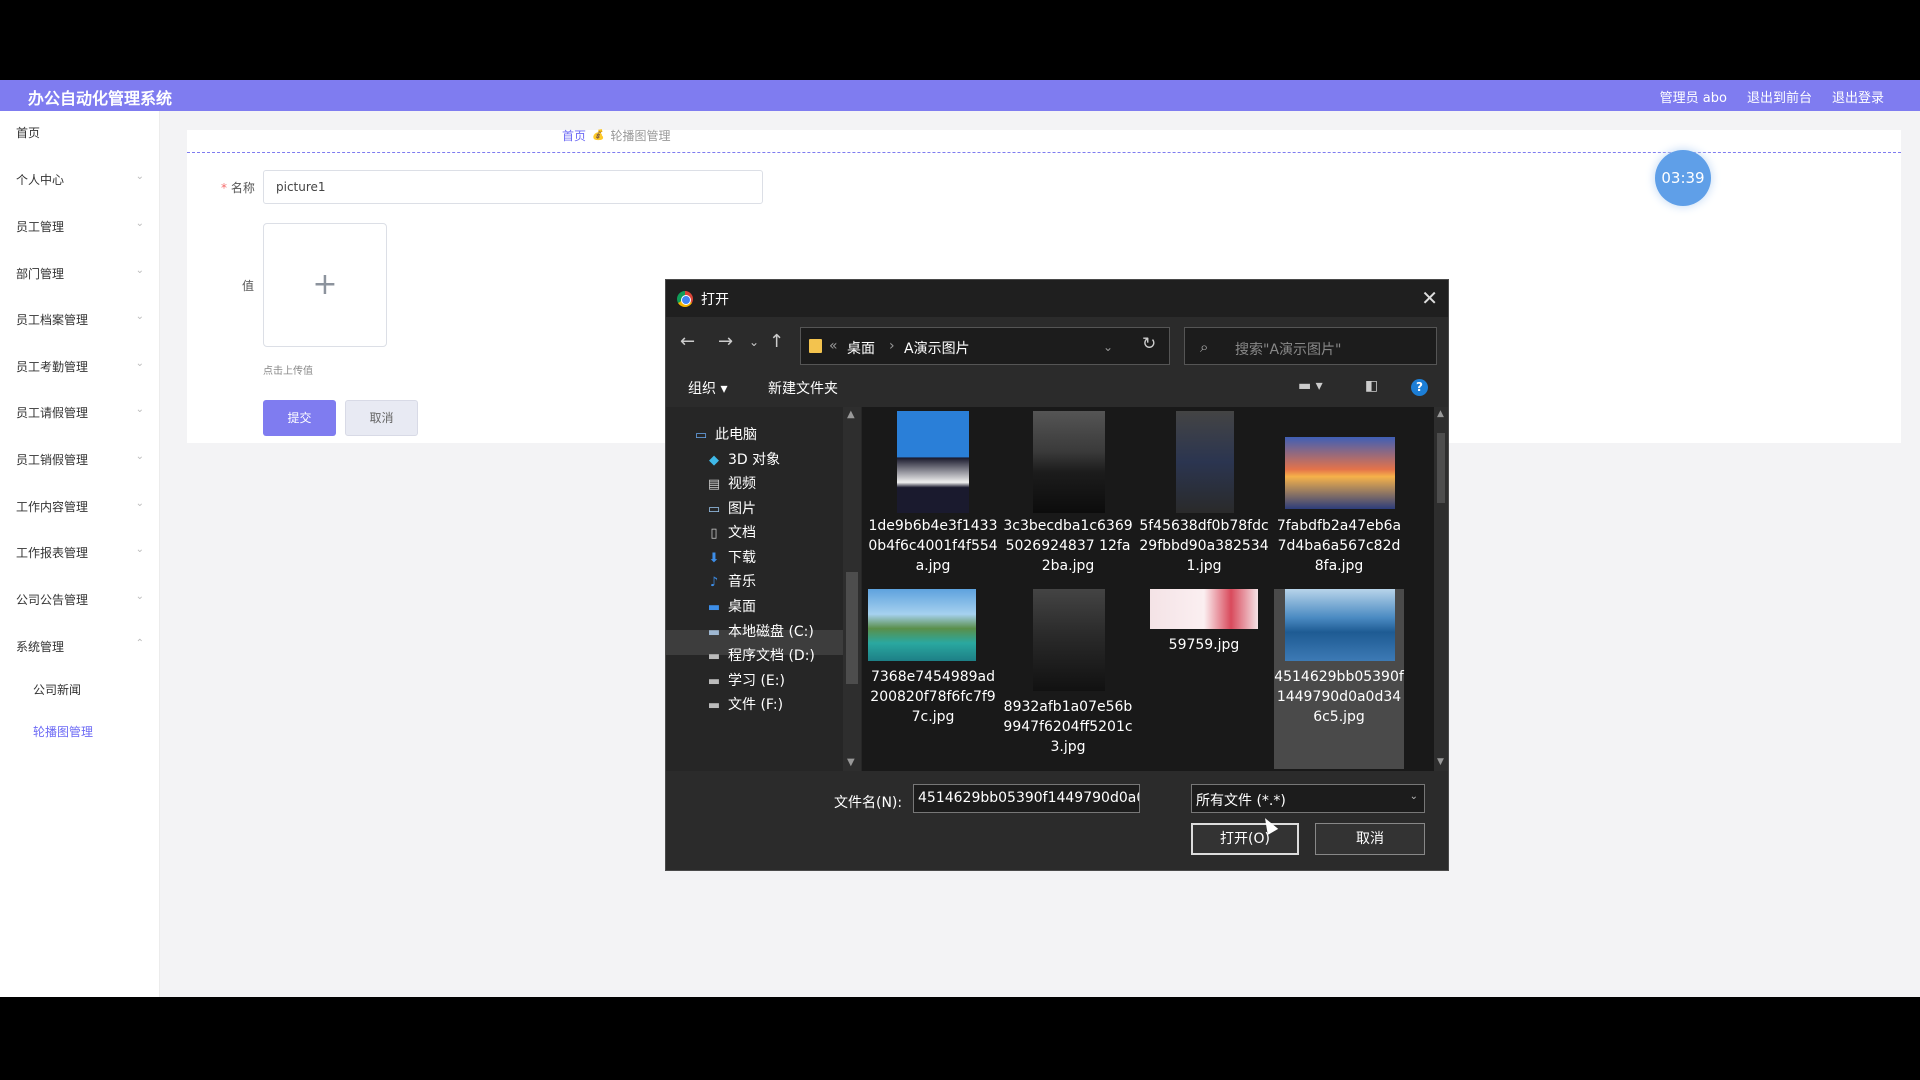  I want to click on app-title: 办公自动化管理系统, so click(100, 98).